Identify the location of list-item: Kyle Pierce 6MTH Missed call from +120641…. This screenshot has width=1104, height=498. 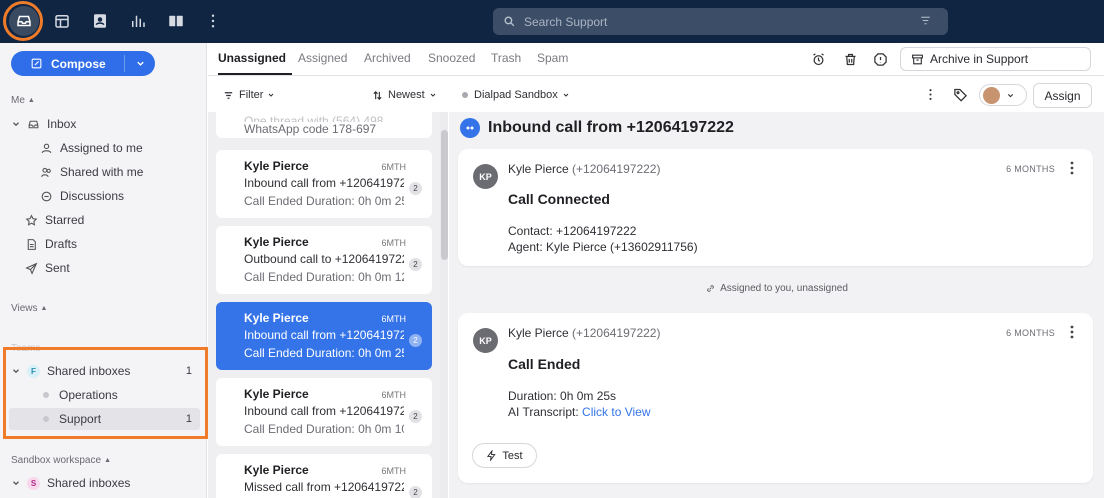
(324, 476).